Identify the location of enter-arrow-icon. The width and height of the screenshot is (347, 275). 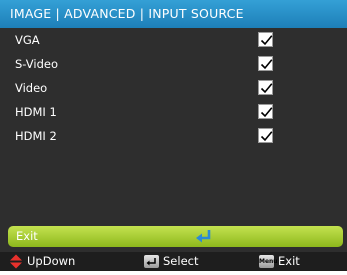
(204, 238).